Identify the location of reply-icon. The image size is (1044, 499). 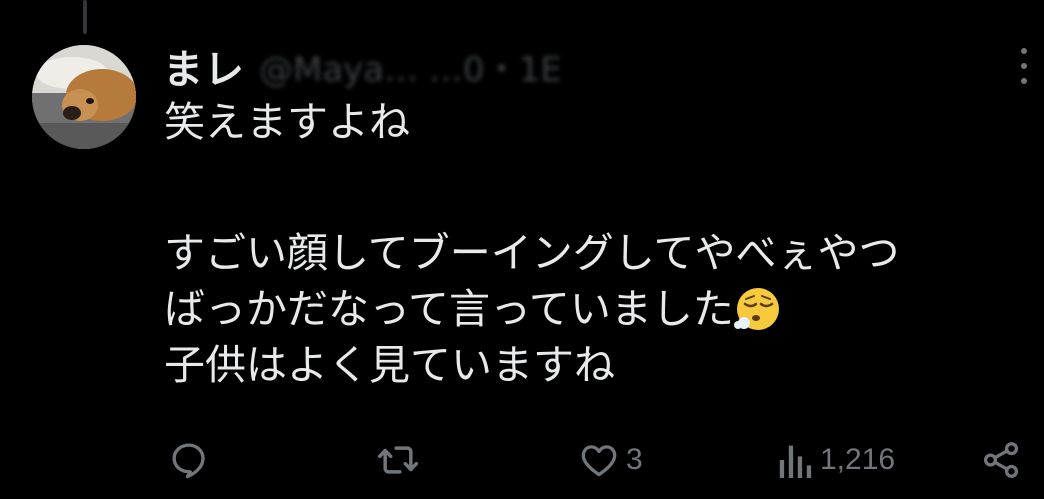
(188, 461).